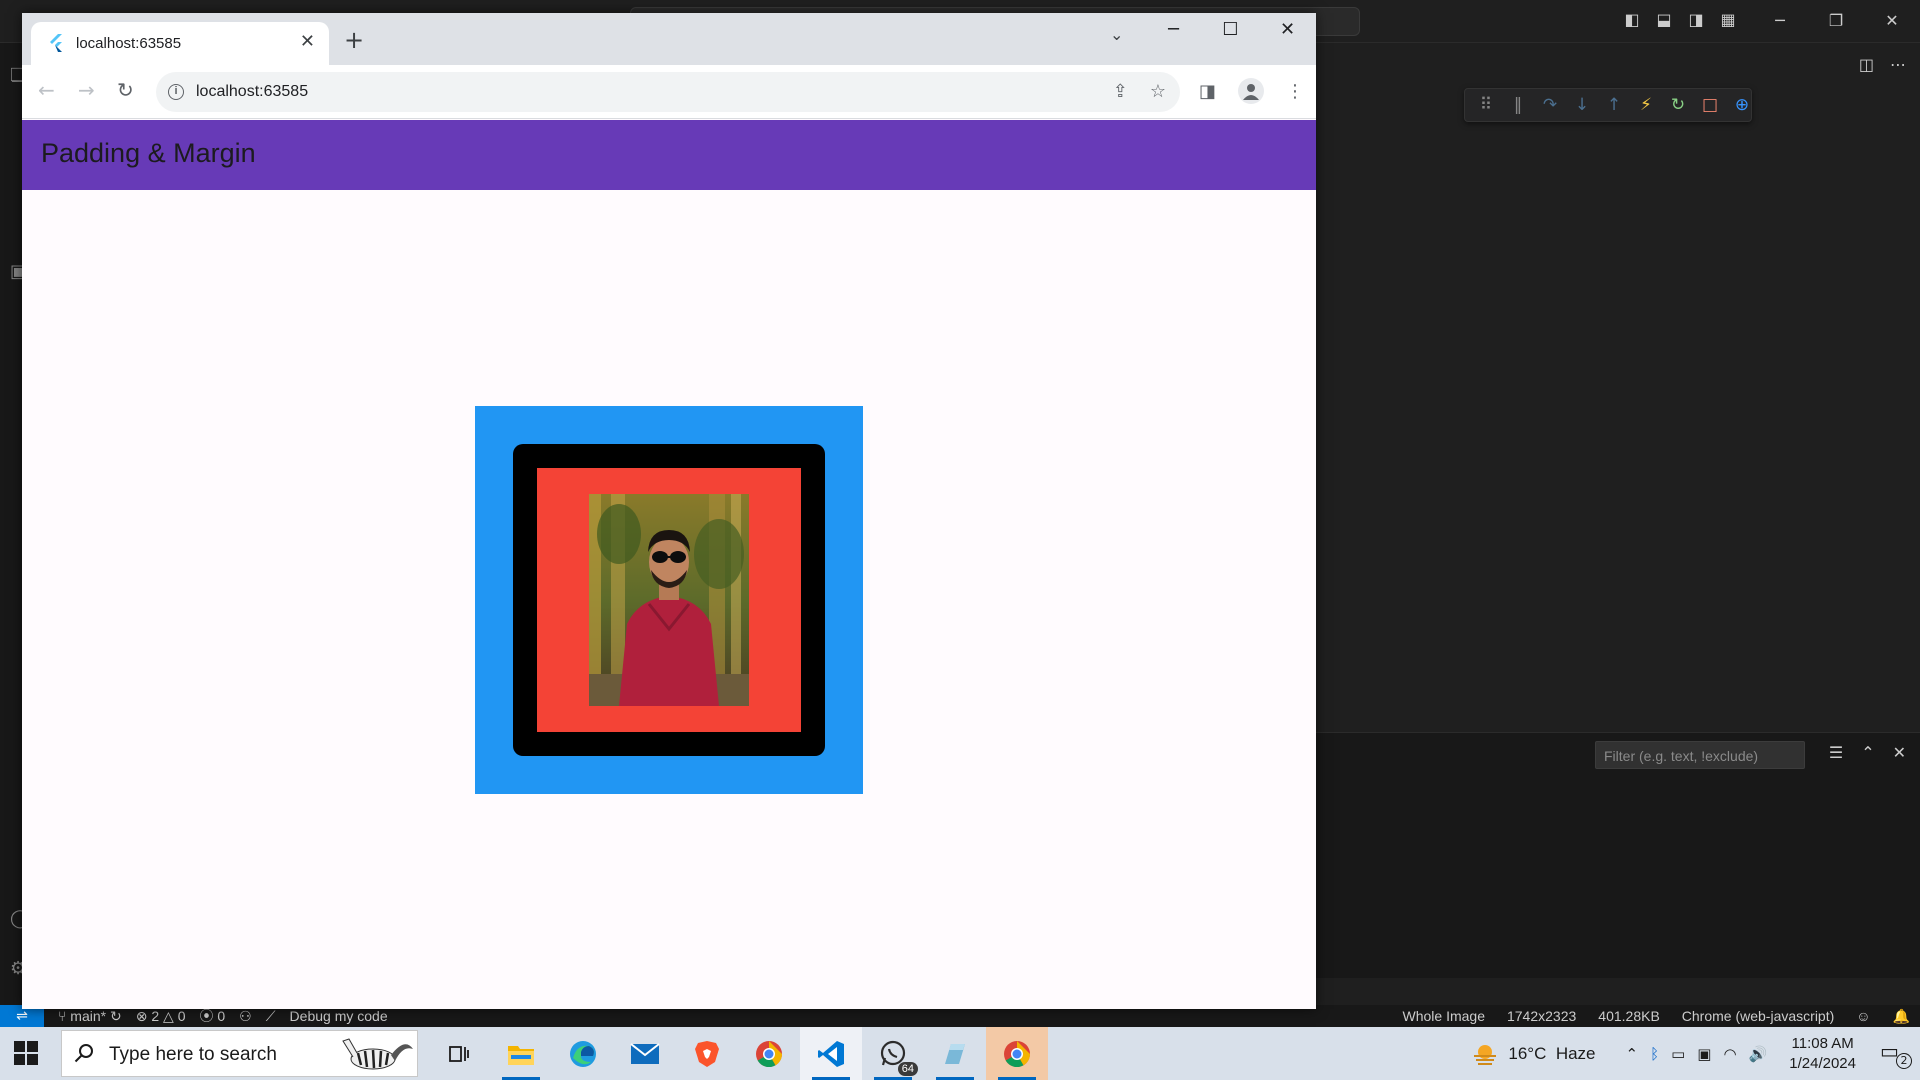 Image resolution: width=1920 pixels, height=1080 pixels. What do you see at coordinates (46, 90) in the screenshot?
I see `back-arrow-icon: ←` at bounding box center [46, 90].